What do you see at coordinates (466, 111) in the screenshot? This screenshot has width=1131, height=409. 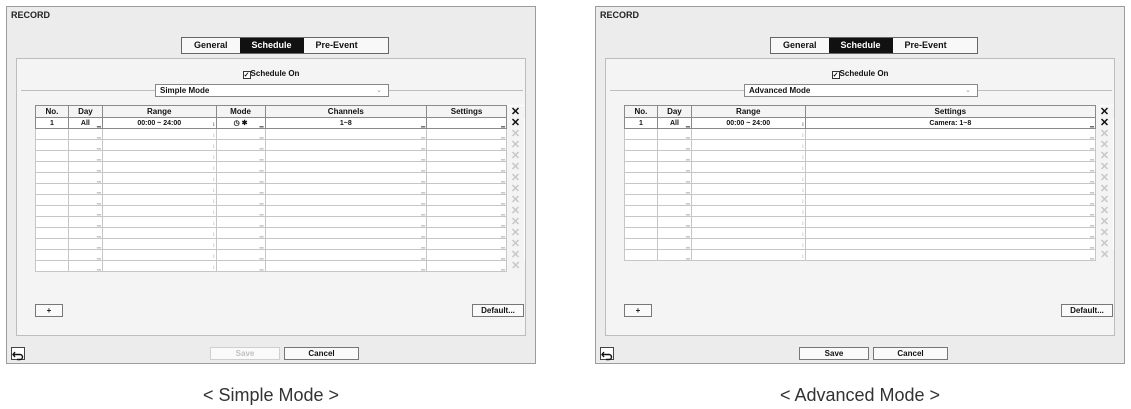 I see `column-header-settings: Settings` at bounding box center [466, 111].